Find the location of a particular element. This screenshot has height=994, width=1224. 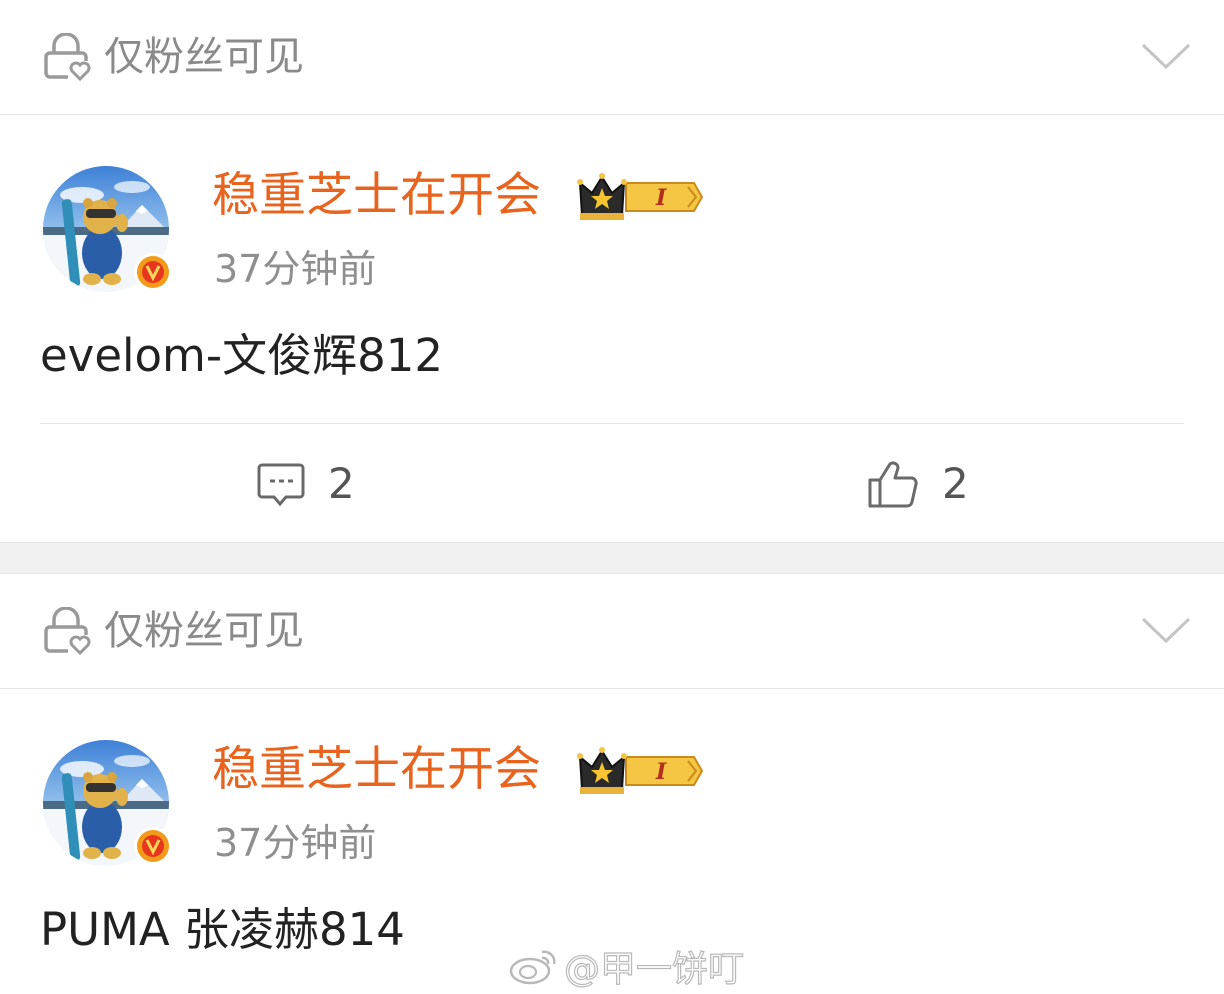

post-text: PUMA 张凌赫814 is located at coordinates (222, 929).